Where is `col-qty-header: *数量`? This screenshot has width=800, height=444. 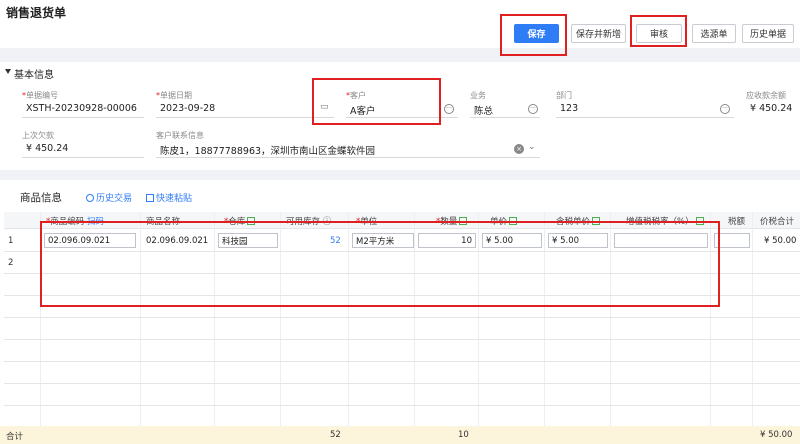
col-qty-header: *数量 is located at coordinates (452, 221).